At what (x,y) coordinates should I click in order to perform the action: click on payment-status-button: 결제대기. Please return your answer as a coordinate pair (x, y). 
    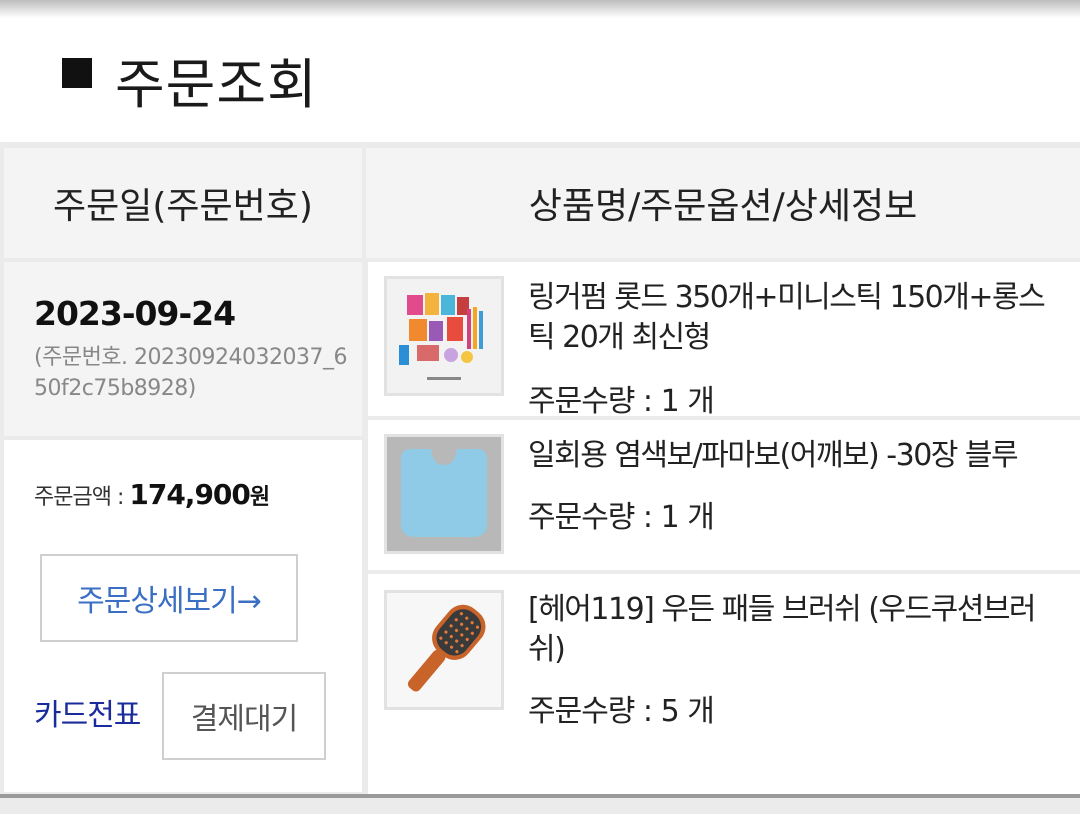
    Looking at the image, I should click on (244, 716).